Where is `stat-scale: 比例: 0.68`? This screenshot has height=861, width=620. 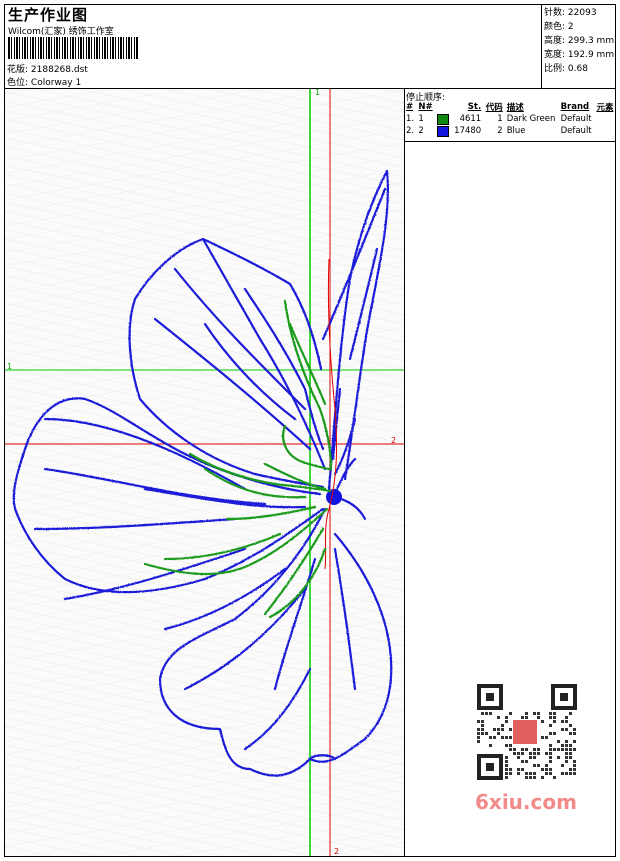
stat-scale: 比例: 0.68 is located at coordinates (566, 69).